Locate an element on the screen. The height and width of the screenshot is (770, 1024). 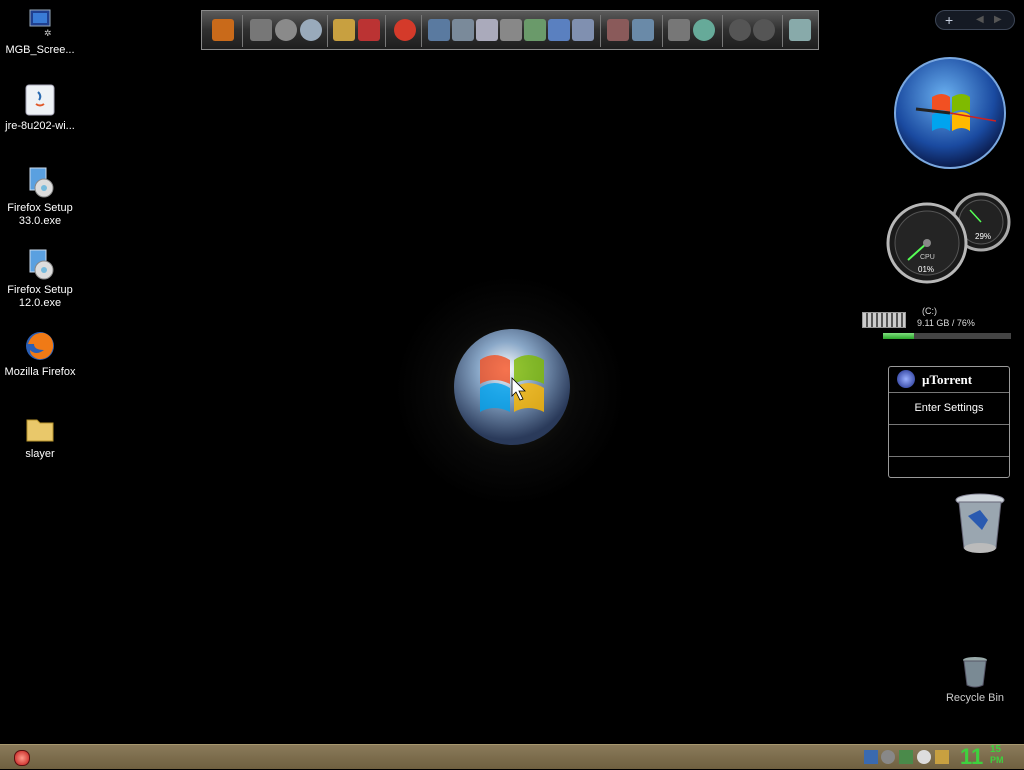
start-button is located at coordinates (22, 758).